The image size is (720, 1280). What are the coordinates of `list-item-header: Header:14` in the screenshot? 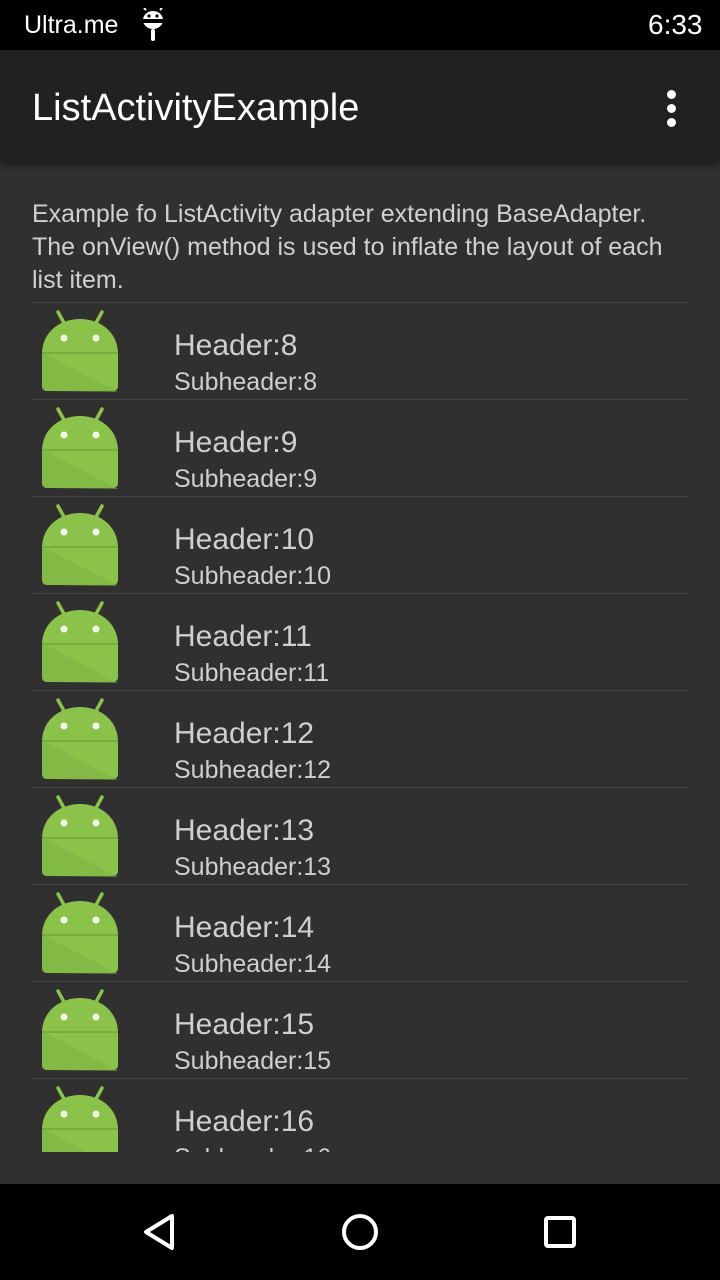 It's located at (244, 927).